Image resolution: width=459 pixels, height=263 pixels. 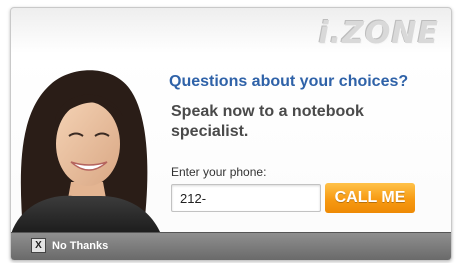 What do you see at coordinates (378, 33) in the screenshot?
I see `brand-logo: i.ZONE` at bounding box center [378, 33].